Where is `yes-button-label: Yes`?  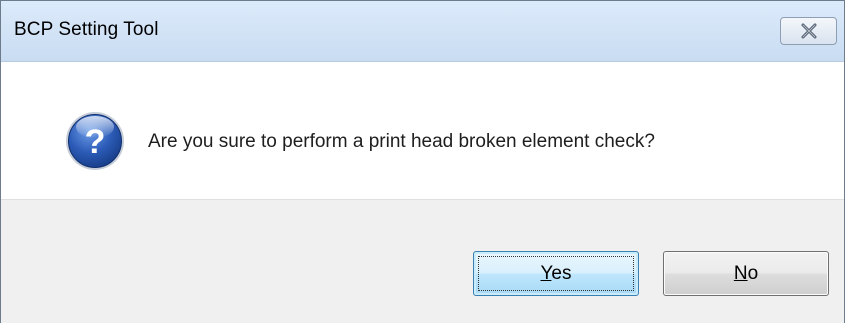 yes-button-label: Yes is located at coordinates (556, 273).